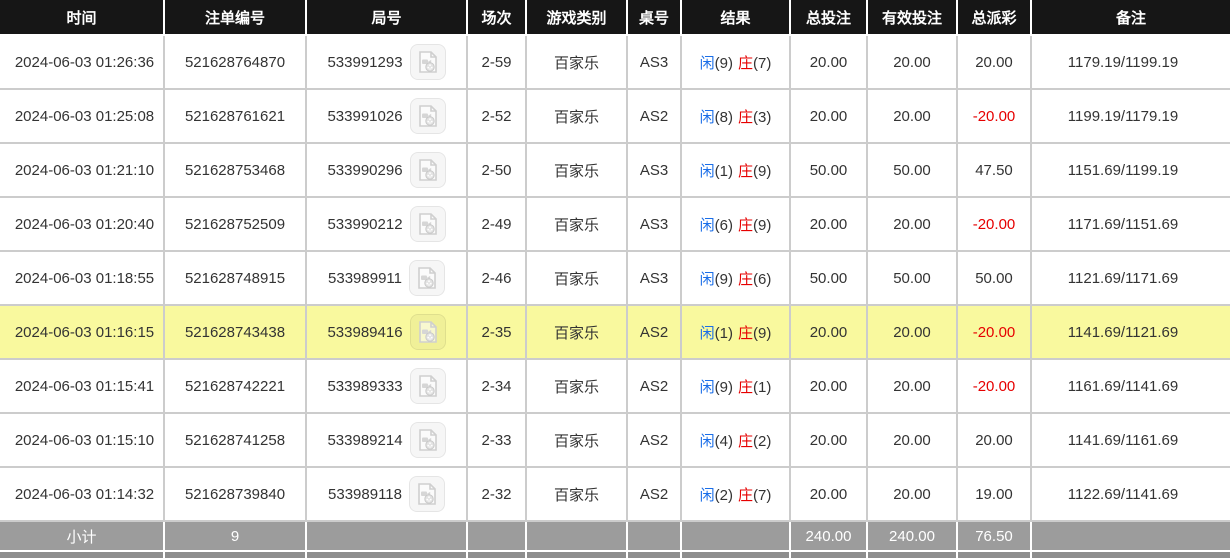 This screenshot has height=558, width=1230. What do you see at coordinates (1131, 441) in the screenshot?
I see `remark-cell: 1141.69/1161.69` at bounding box center [1131, 441].